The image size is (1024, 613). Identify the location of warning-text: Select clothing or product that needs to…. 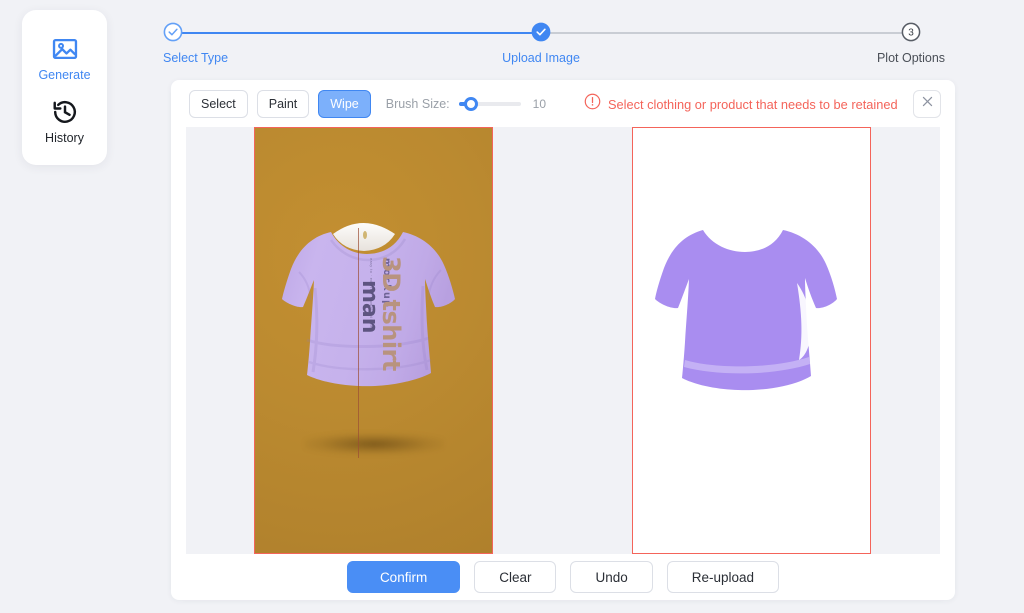
(753, 104).